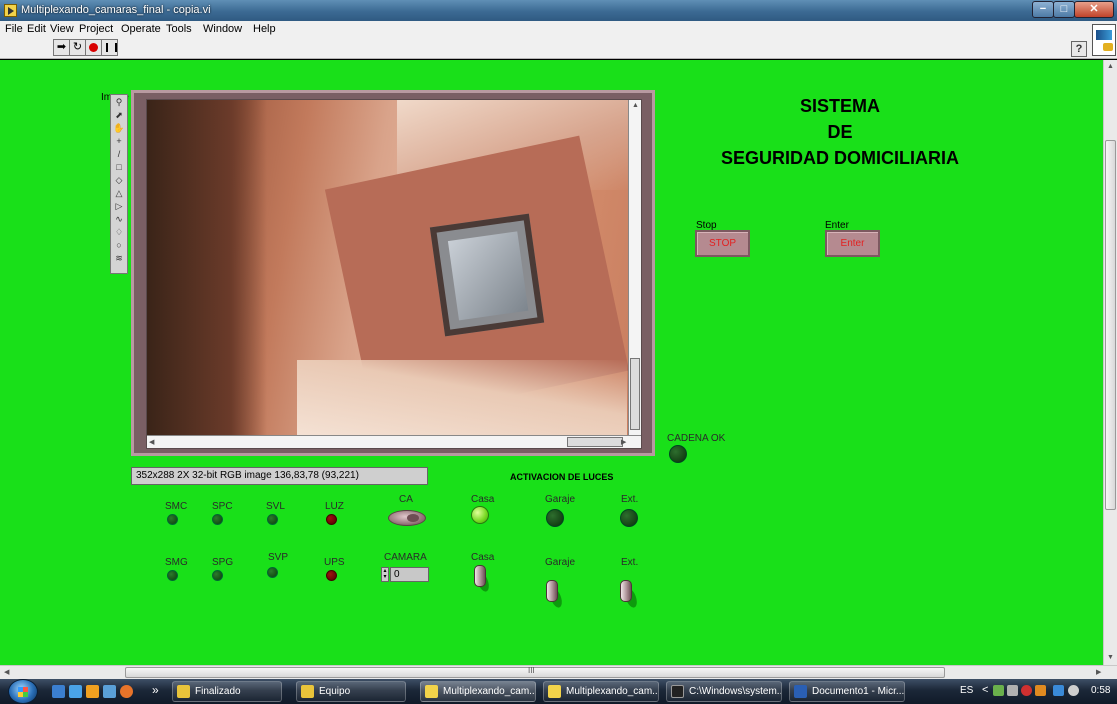 This screenshot has height=704, width=1117. I want to click on camara-label: CAMARA, so click(405, 557).